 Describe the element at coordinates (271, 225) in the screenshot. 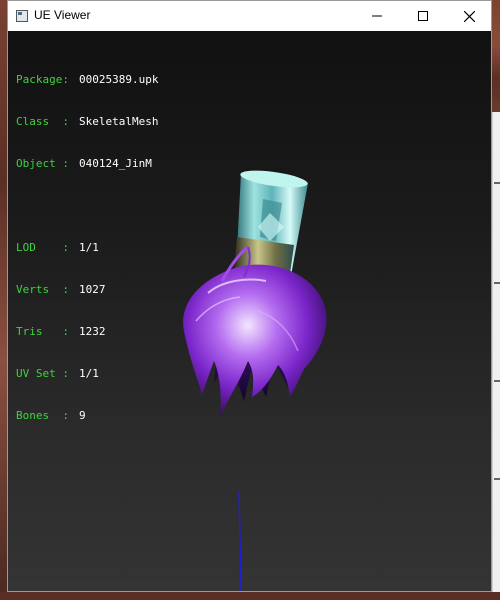

I see `cylinder-part` at that location.